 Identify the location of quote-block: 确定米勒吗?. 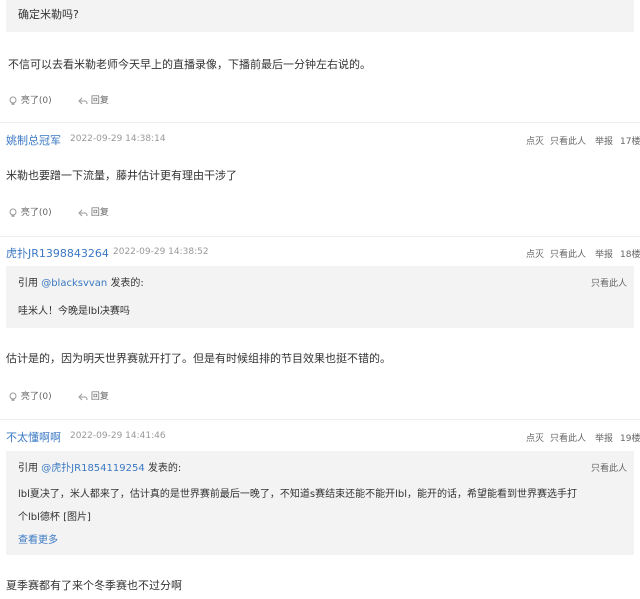
(320, 16).